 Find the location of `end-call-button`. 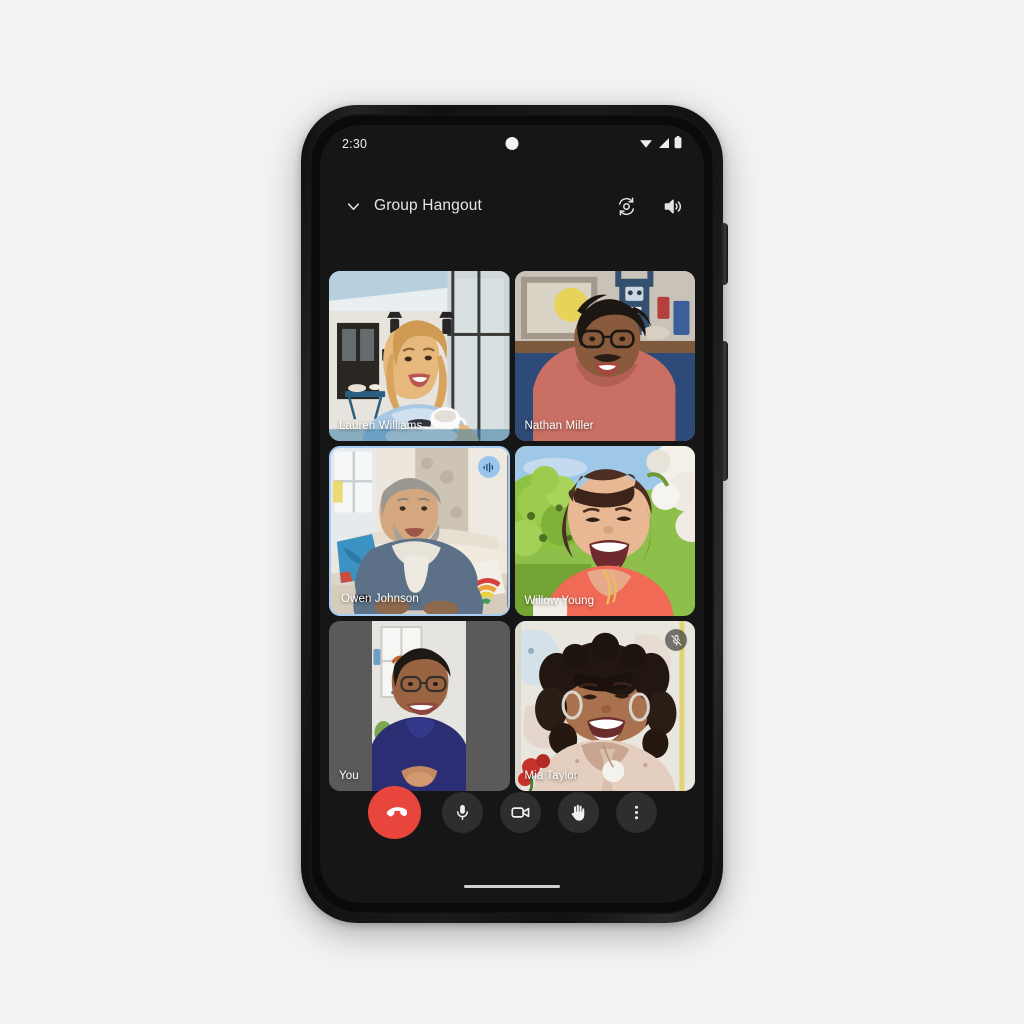

end-call-button is located at coordinates (394, 812).